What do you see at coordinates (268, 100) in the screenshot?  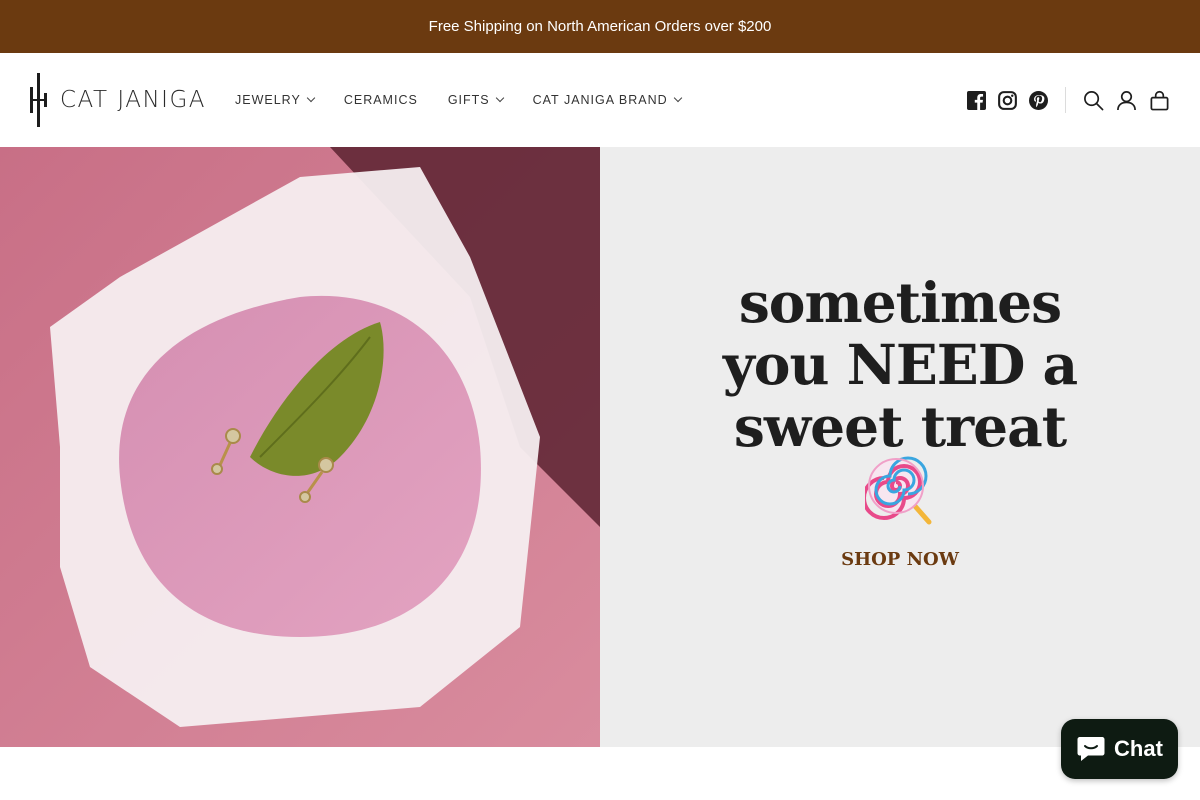 I see `nav-item-label: JEWELRY` at bounding box center [268, 100].